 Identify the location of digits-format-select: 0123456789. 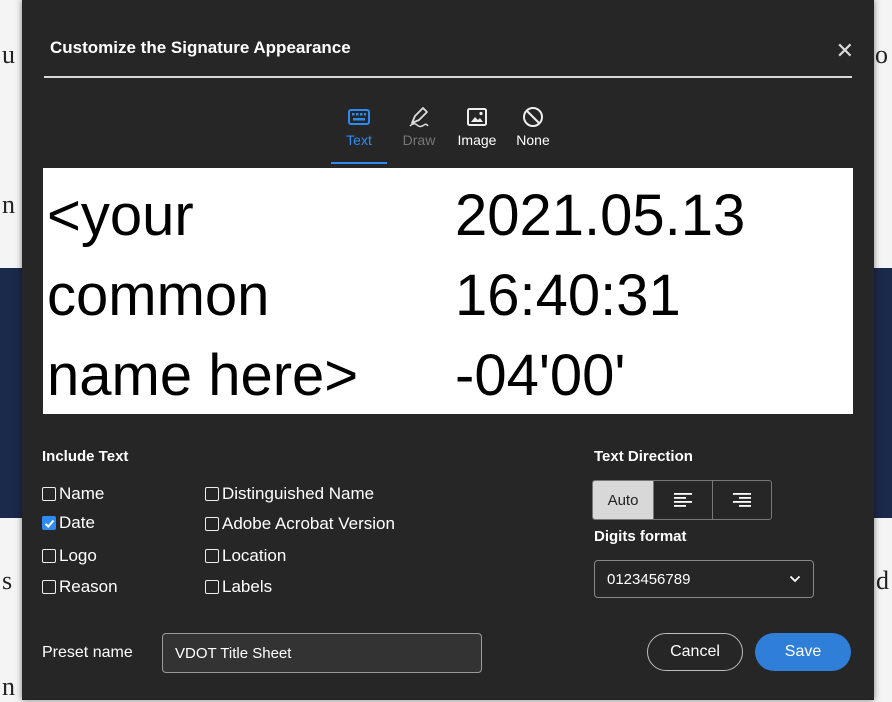
(704, 579).